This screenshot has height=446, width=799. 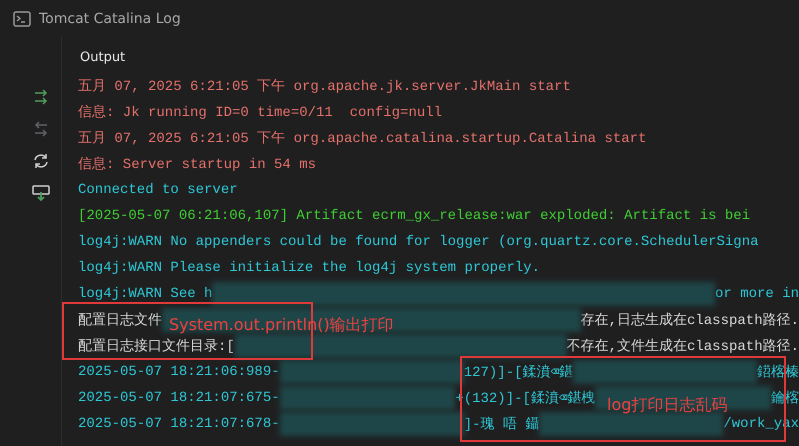 What do you see at coordinates (110, 18) in the screenshot?
I see `window-title: Tomcat Catalina Log` at bounding box center [110, 18].